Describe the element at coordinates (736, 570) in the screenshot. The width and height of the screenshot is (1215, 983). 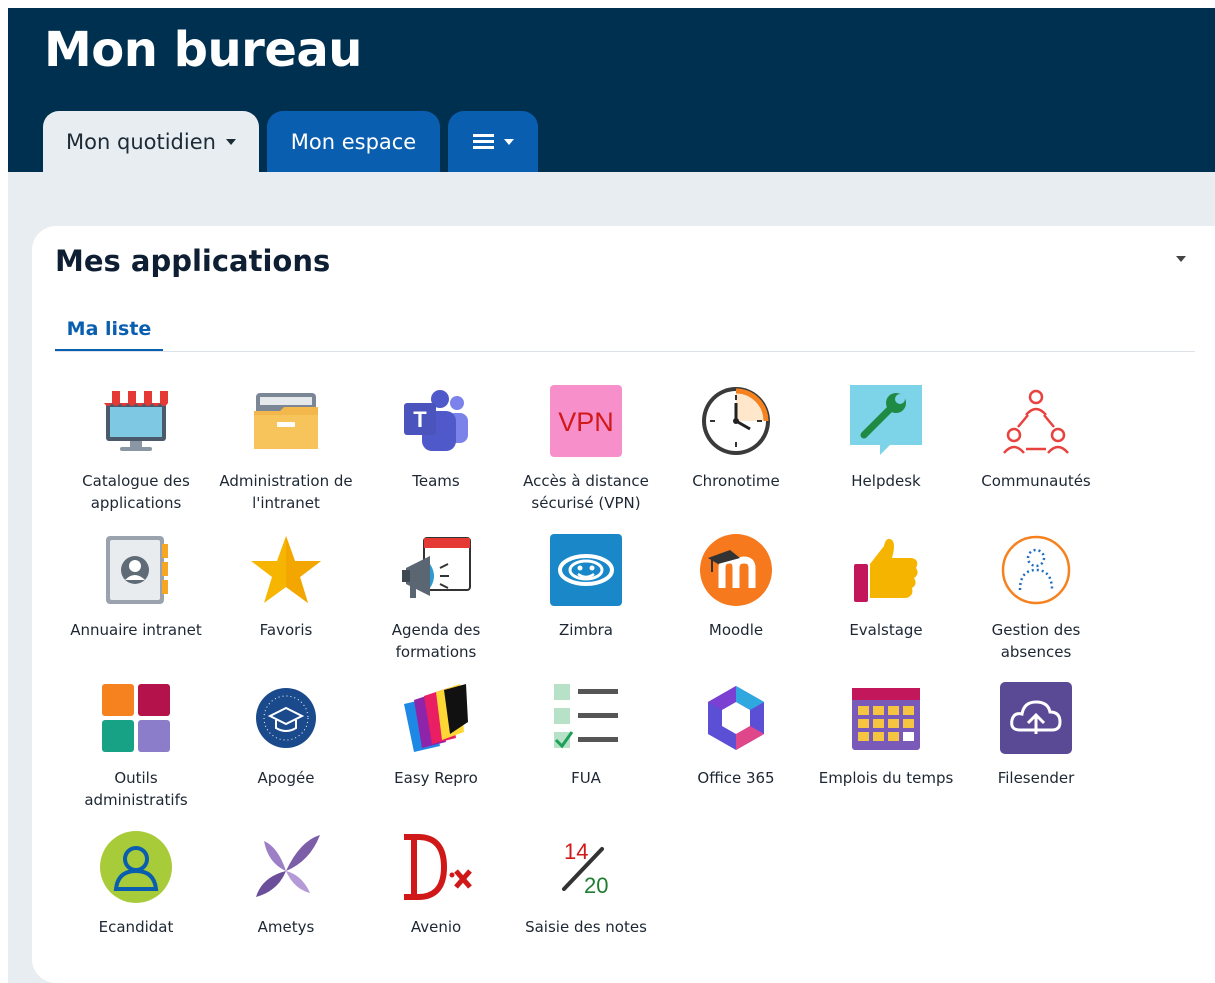
I see `moodle-icon` at that location.